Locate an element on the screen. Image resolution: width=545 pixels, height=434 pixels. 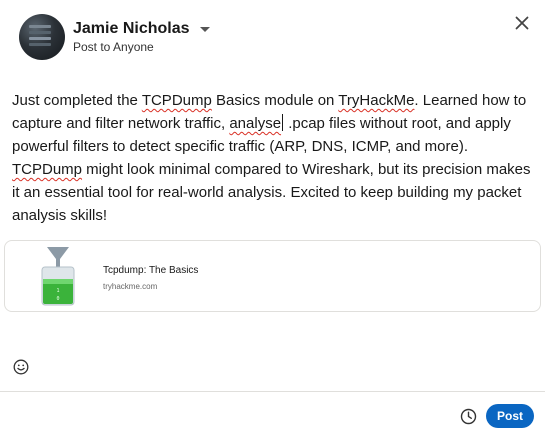
link-preview-title: Tcpdump: The Basics is located at coordinates (150, 270).